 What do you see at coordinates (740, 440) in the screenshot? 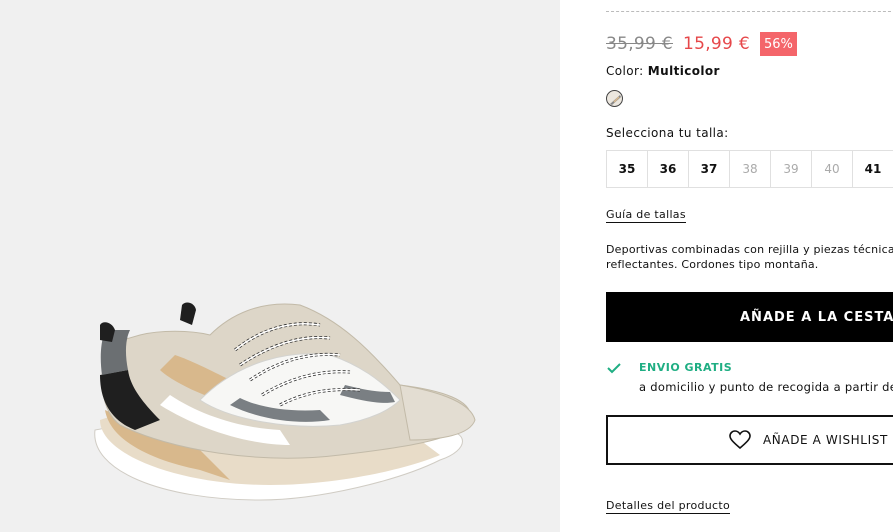
I see `heart-icon` at bounding box center [740, 440].